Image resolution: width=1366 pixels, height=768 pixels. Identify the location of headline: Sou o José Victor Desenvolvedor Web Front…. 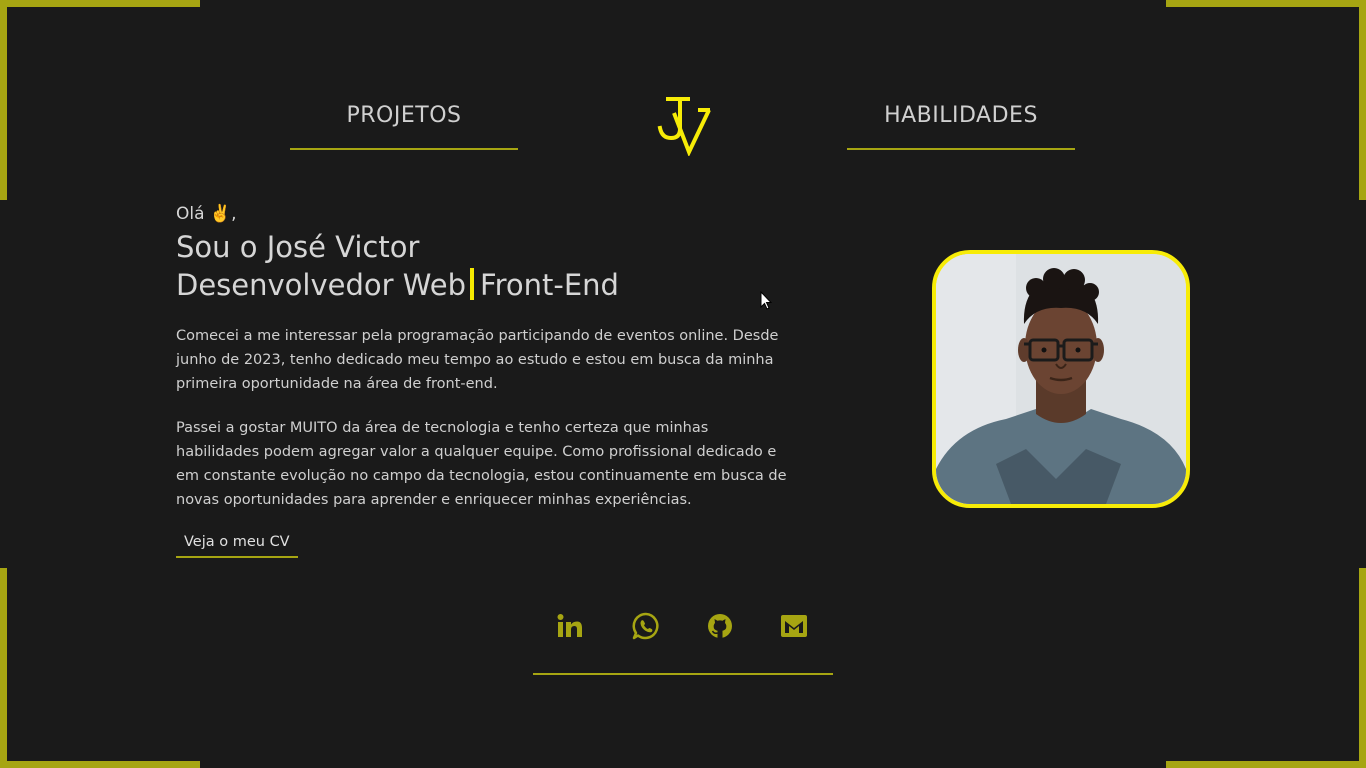
(486, 266).